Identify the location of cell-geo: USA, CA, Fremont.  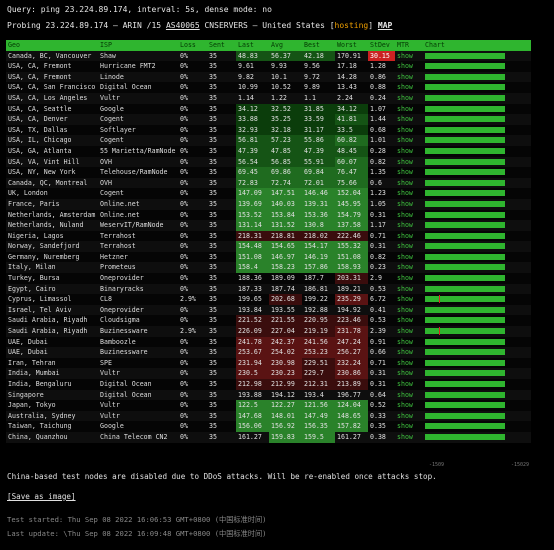
(40, 66).